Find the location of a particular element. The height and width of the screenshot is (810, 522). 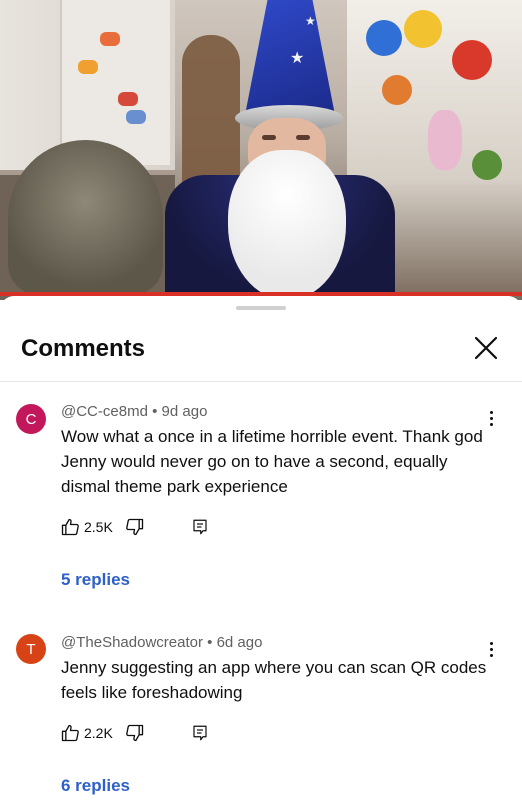

drag-handle is located at coordinates (261, 308).